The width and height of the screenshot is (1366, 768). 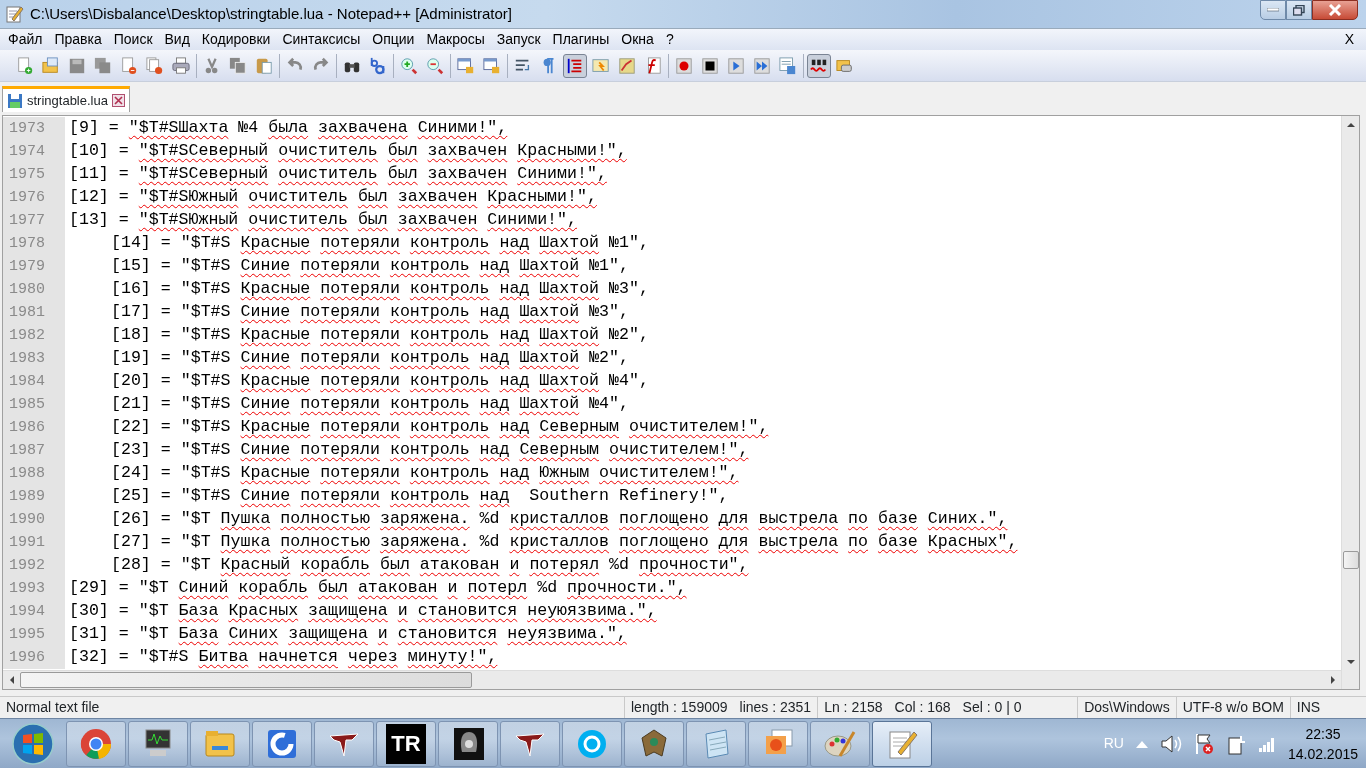 What do you see at coordinates (369, 266) in the screenshot?
I see `code-line: [15] = "$T#S Синие потеряли контроль над Шахтой №1",` at bounding box center [369, 266].